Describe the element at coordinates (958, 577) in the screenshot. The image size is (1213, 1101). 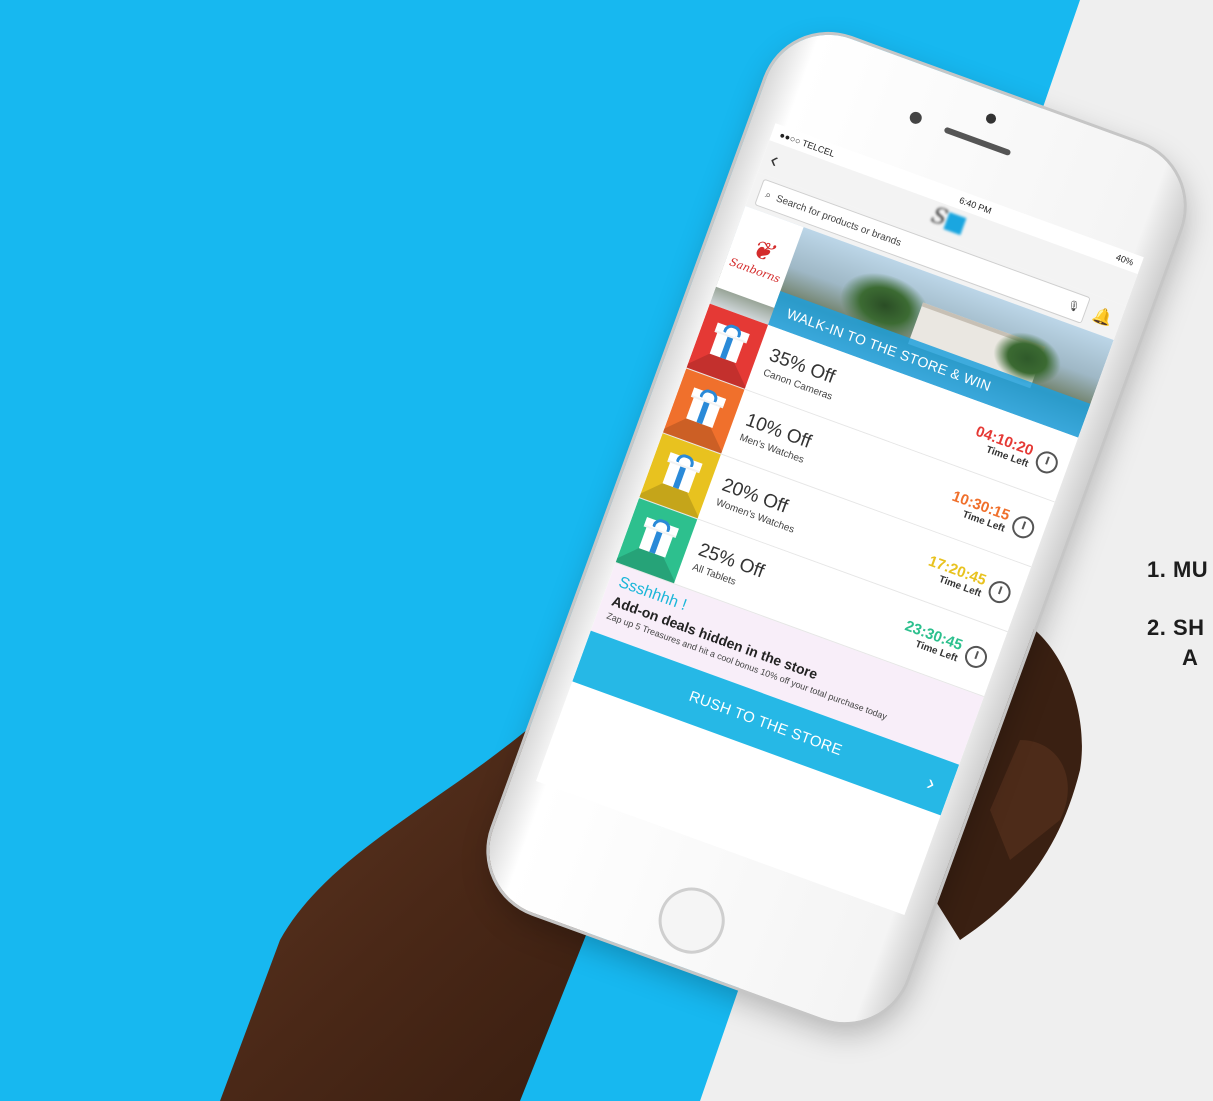
I see `deal-countdown: 17:20:45 Time Left` at that location.